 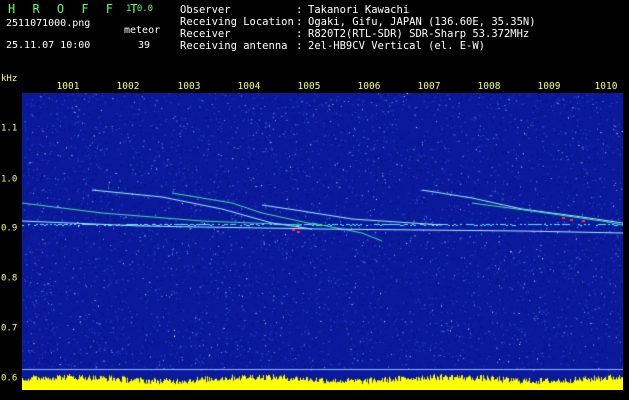 I want to click on x-tick-label: 1005, so click(x=309, y=86).